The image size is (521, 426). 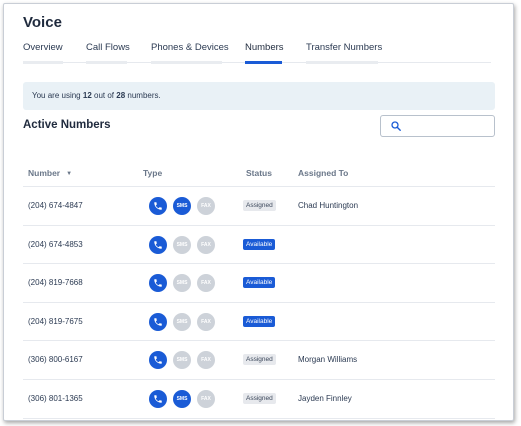 What do you see at coordinates (190, 53) in the screenshot?
I see `tab-phones-devices: Phones & Devices` at bounding box center [190, 53].